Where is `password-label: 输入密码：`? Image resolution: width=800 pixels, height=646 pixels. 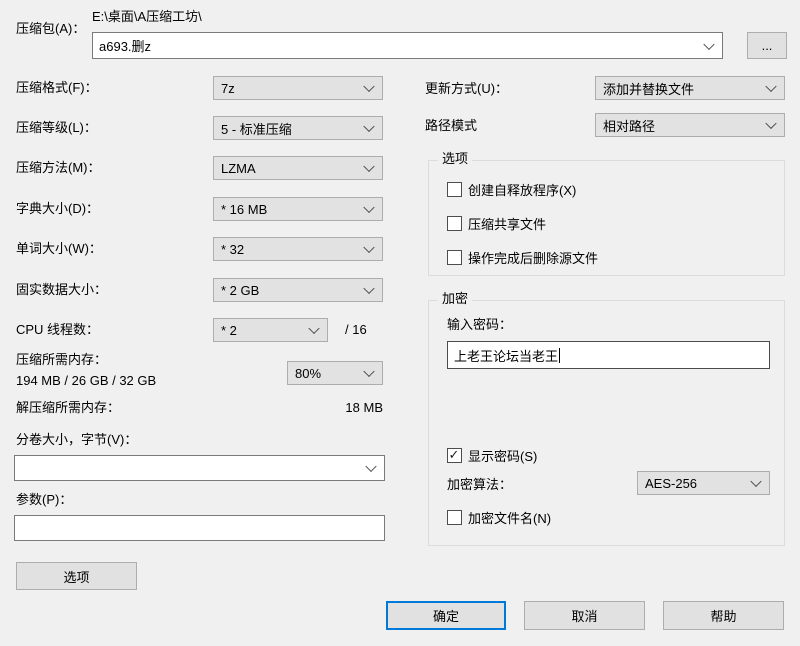
password-label: 输入密码： is located at coordinates (480, 324).